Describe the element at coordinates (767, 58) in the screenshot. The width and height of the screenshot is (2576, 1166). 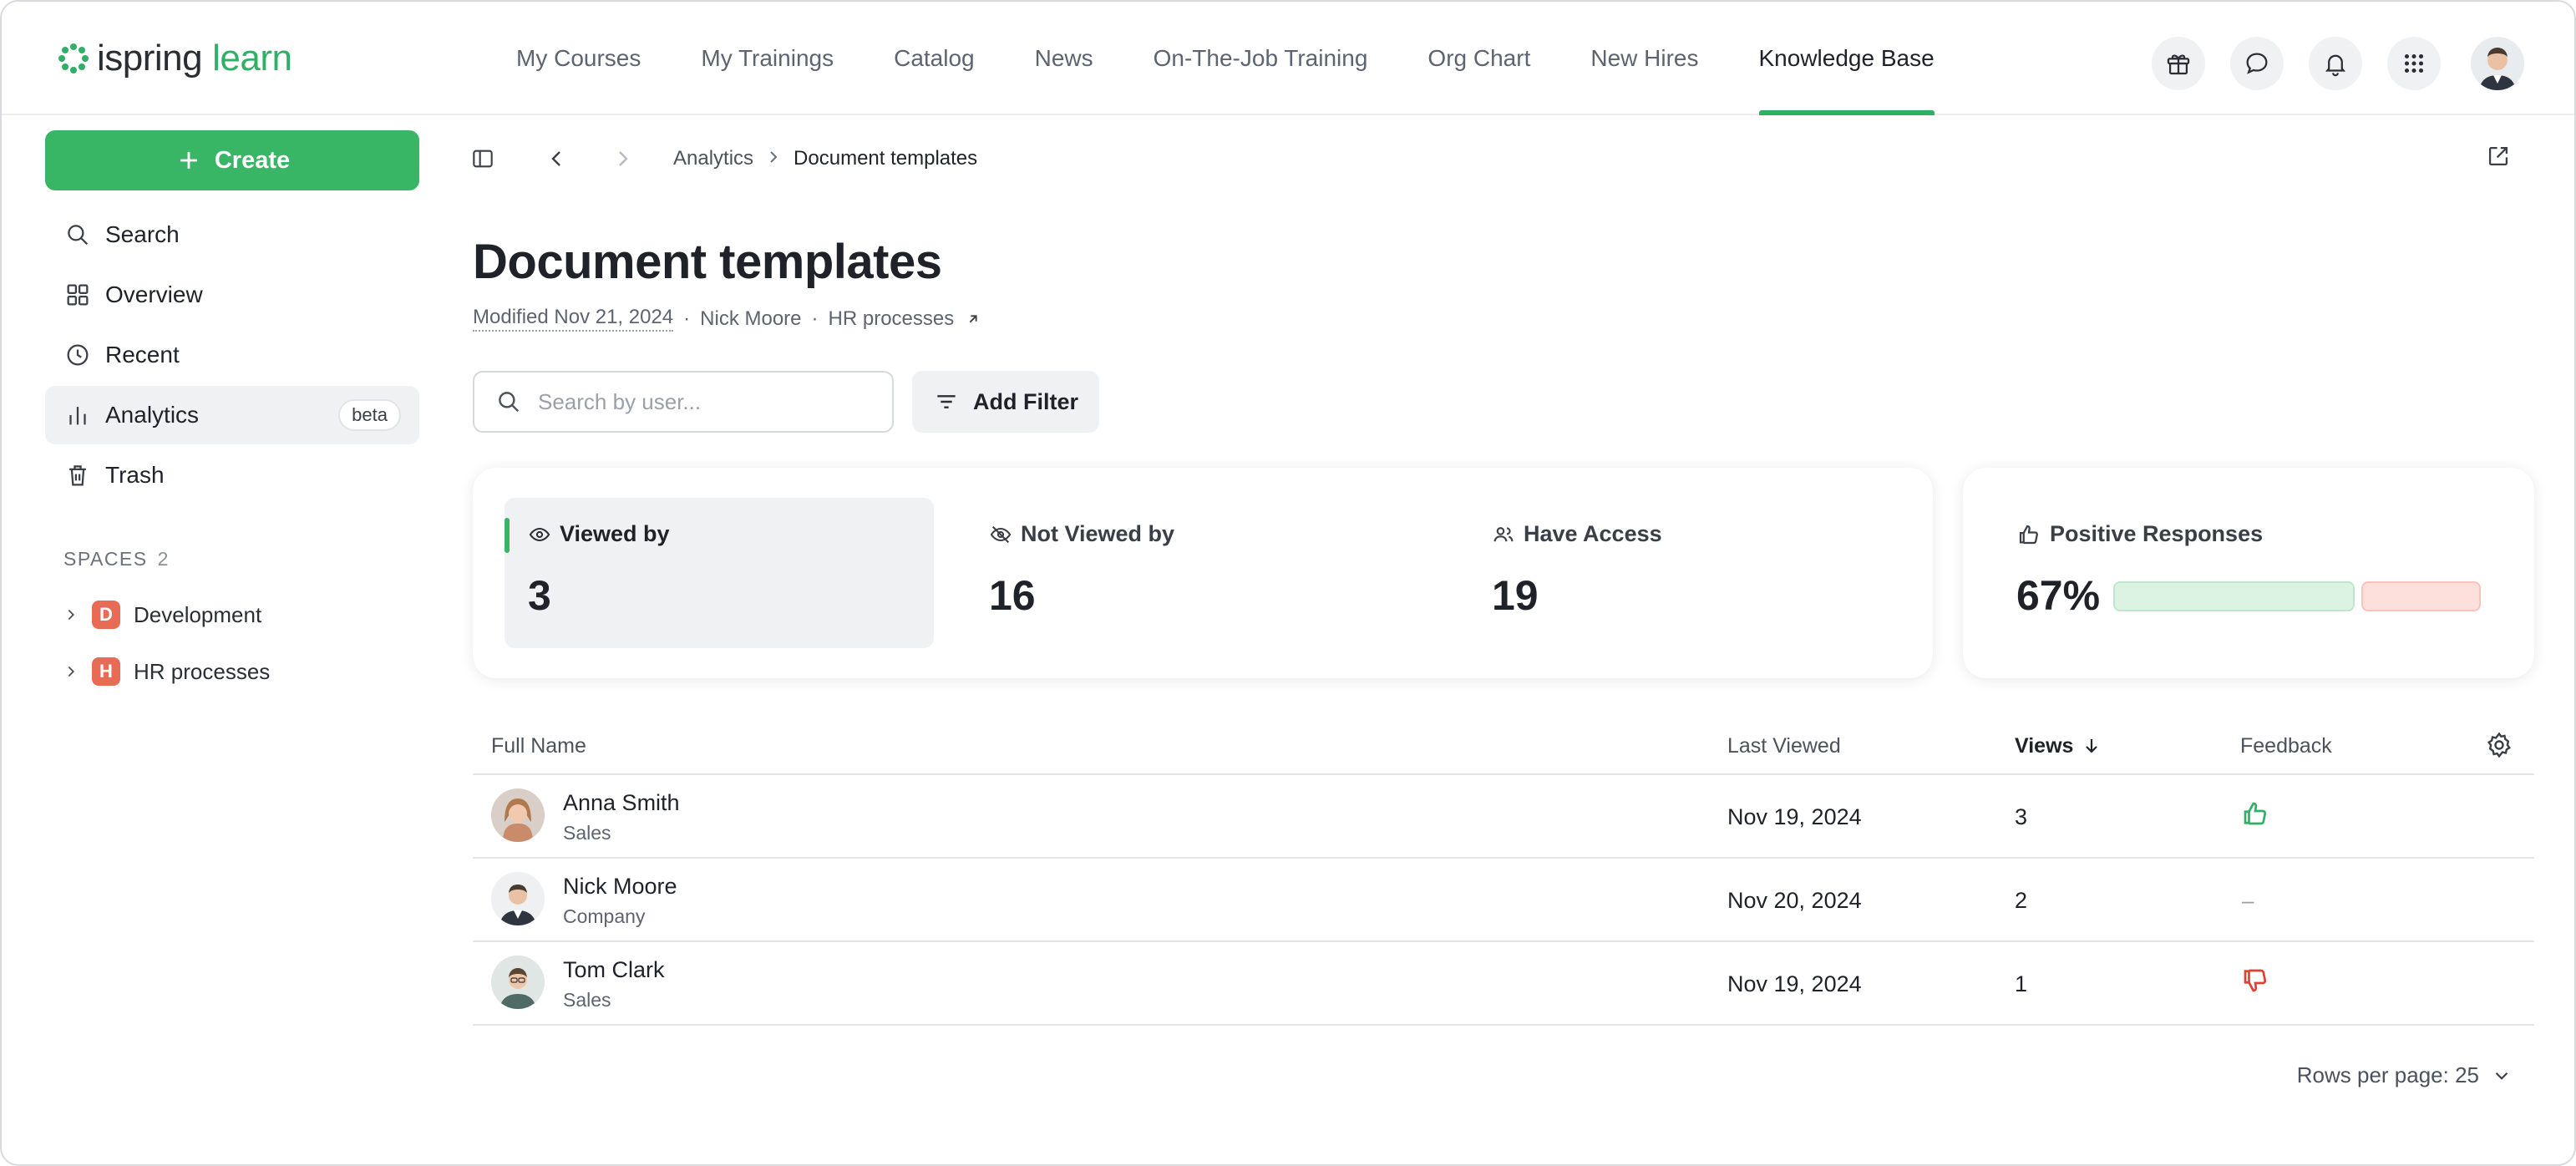
I see `nav-my-trainings: My Trainings` at that location.